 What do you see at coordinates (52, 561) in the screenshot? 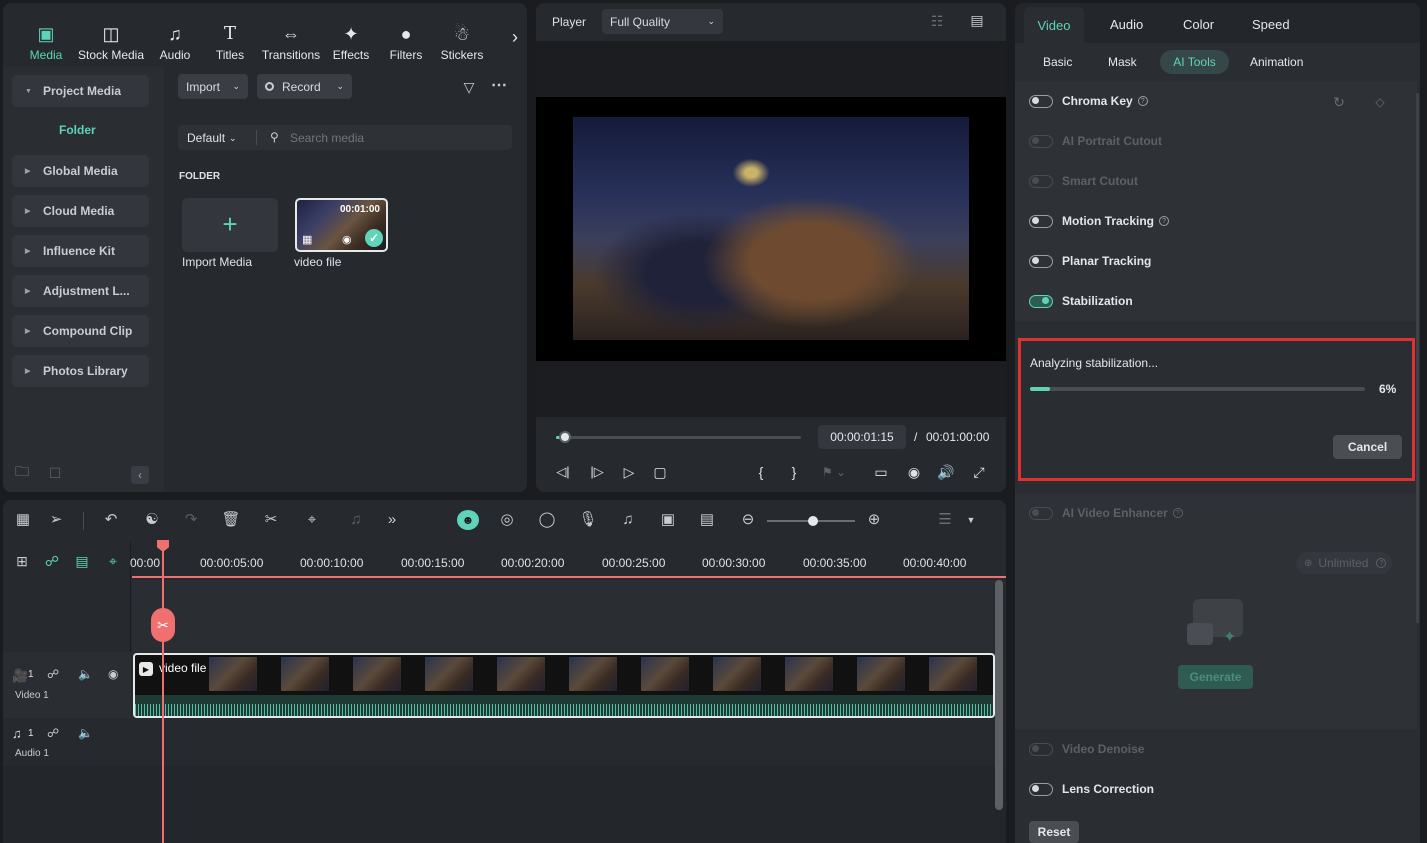
I see `link-icon: ☍` at bounding box center [52, 561].